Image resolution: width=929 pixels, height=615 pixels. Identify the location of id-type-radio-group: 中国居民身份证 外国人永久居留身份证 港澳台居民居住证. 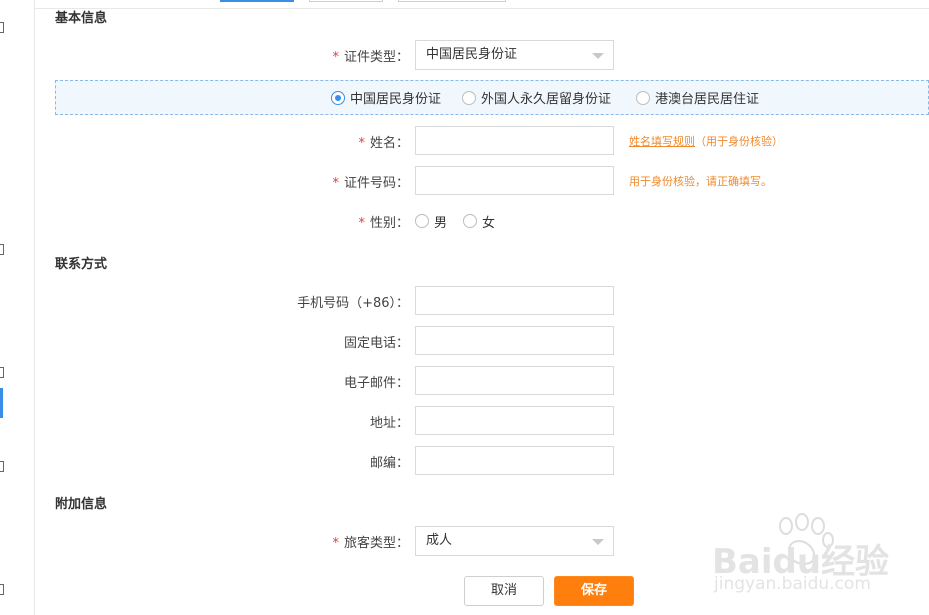
(492, 97).